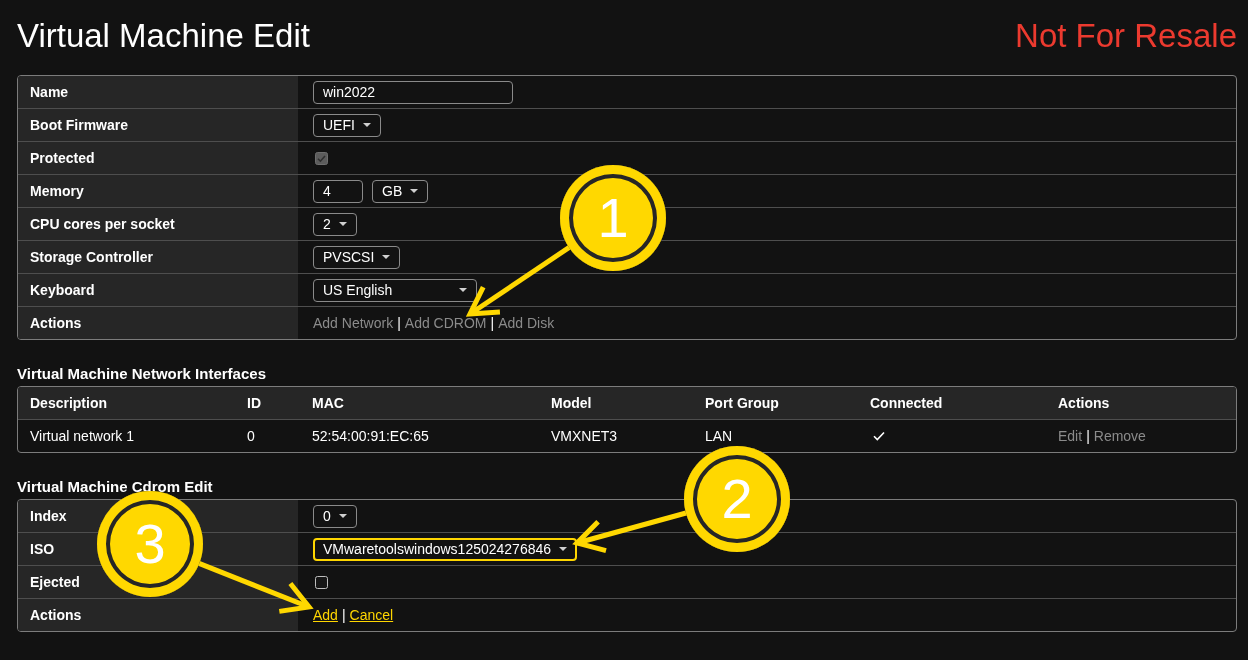  What do you see at coordinates (158, 158) in the screenshot?
I see `field-label: Protected` at bounding box center [158, 158].